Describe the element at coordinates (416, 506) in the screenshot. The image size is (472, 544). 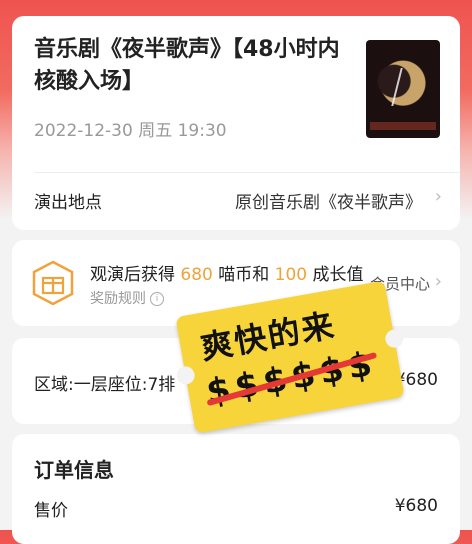
I see `sale-price: ¥680` at that location.